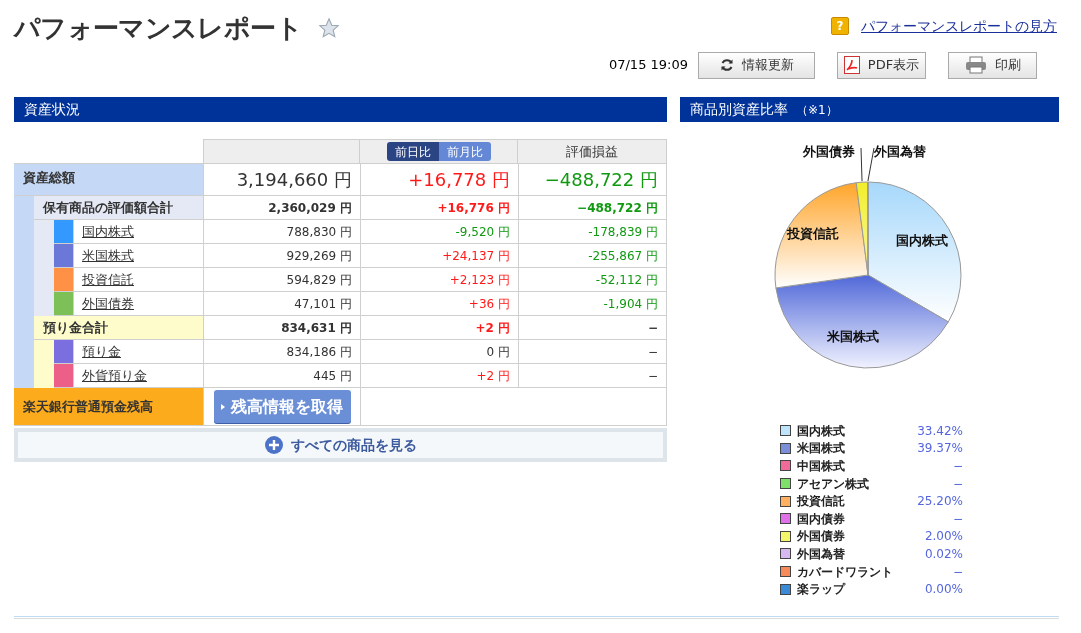 The width and height of the screenshot is (1081, 633). Describe the element at coordinates (623, 232) in the screenshot. I see `table-cell-text: -178,839 円` at that location.